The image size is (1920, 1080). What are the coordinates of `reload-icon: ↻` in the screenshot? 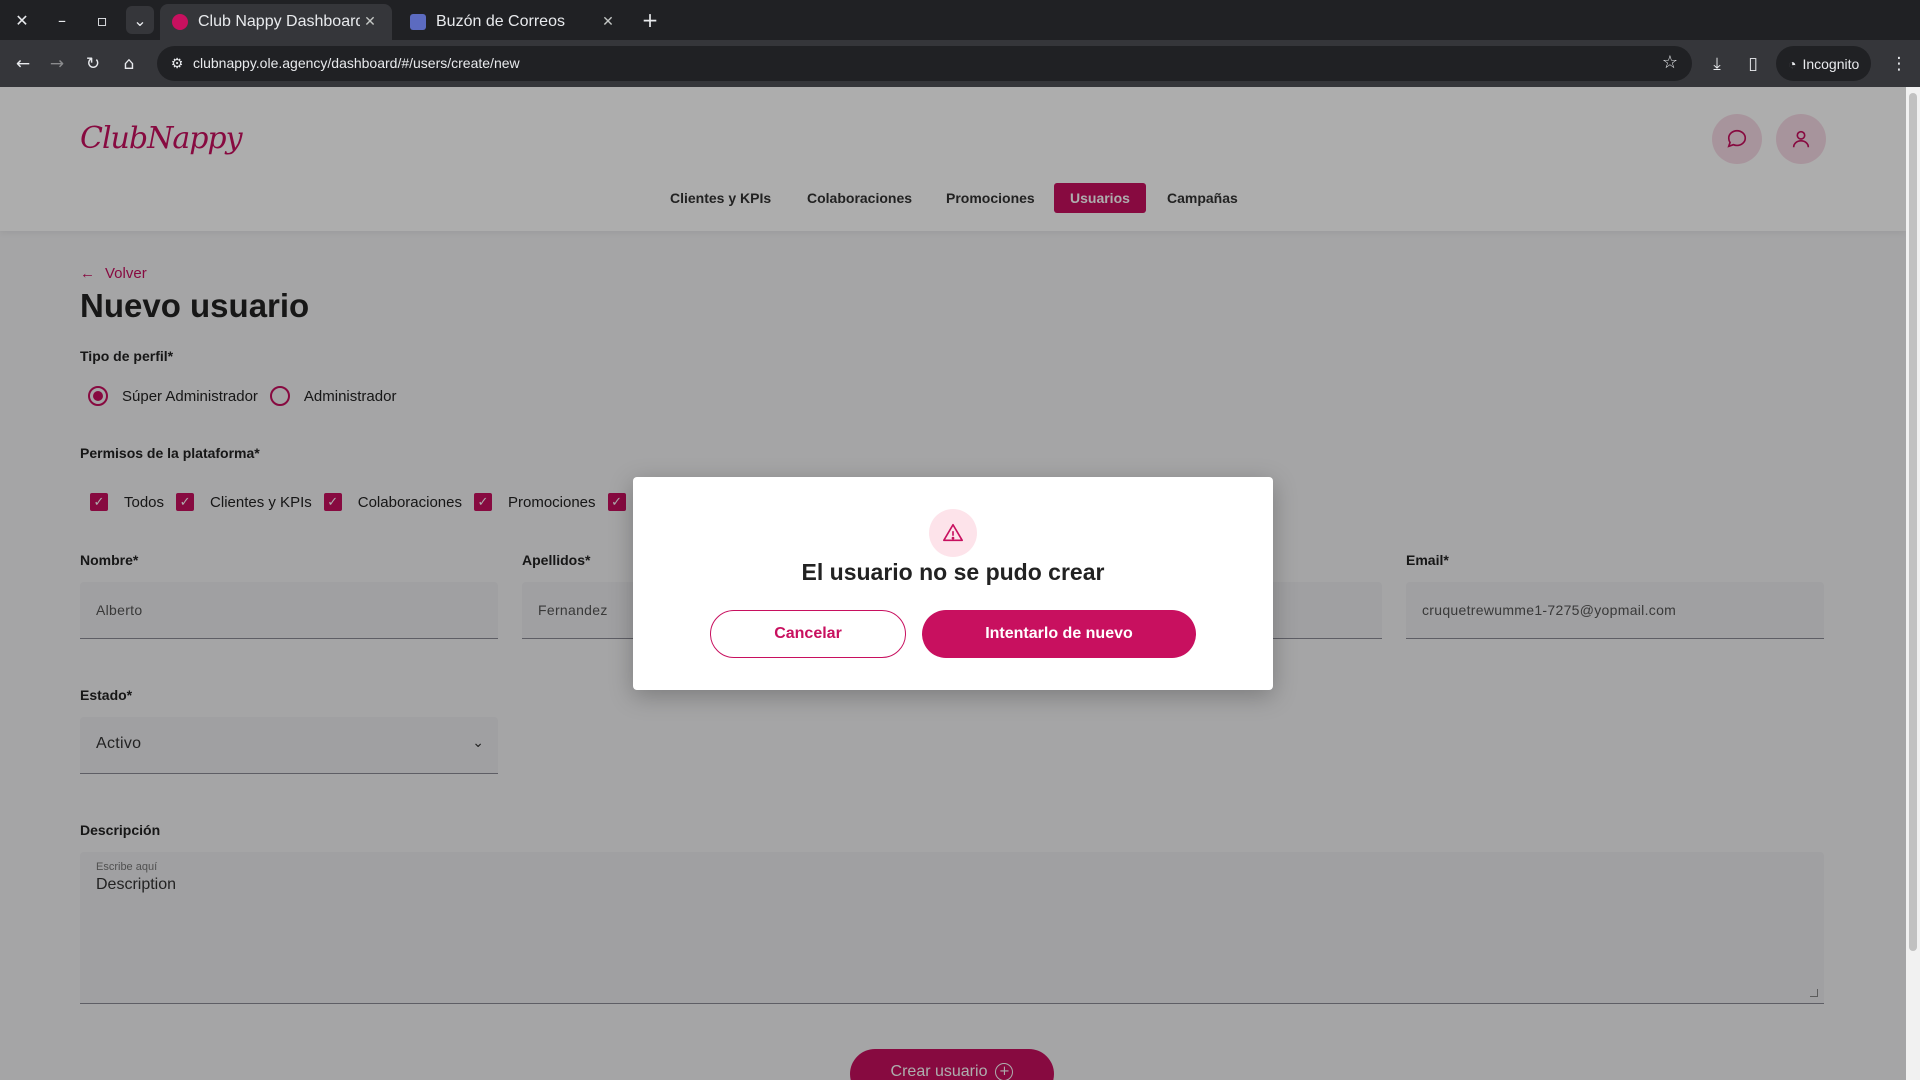 It's located at (93, 64).